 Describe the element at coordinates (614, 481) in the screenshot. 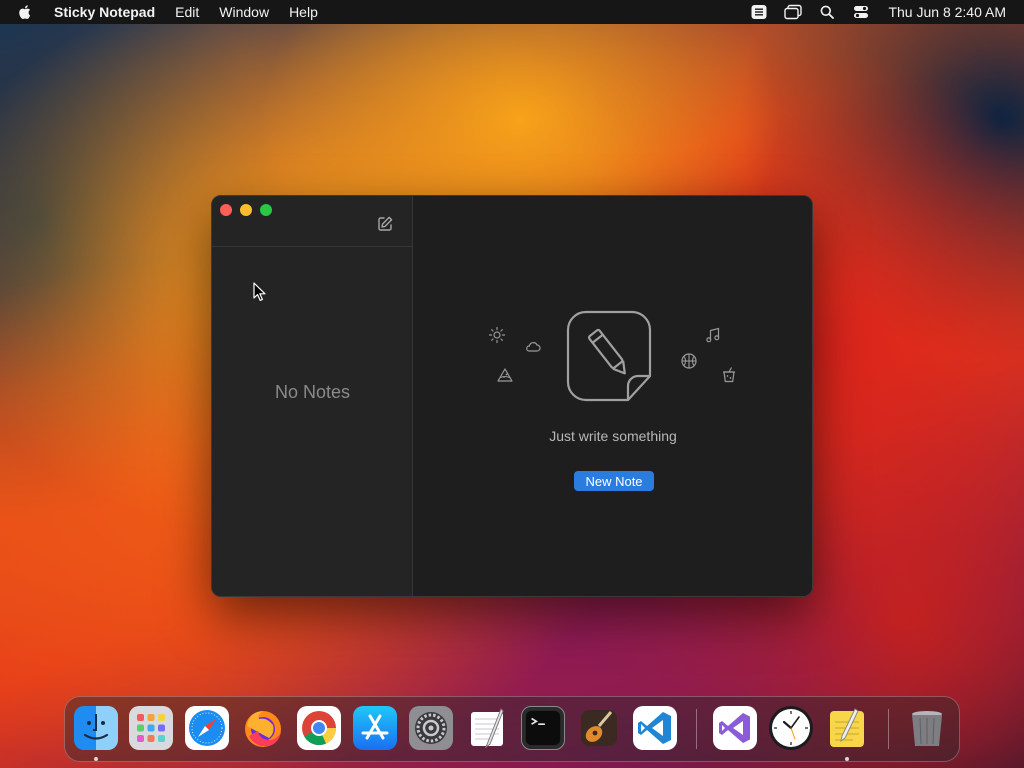

I see `new-note-button: New Note` at that location.